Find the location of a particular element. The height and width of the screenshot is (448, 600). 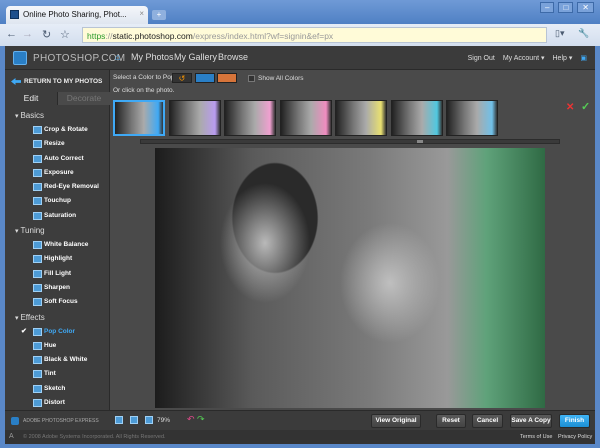

color-swatch-blue is located at coordinates (205, 78).